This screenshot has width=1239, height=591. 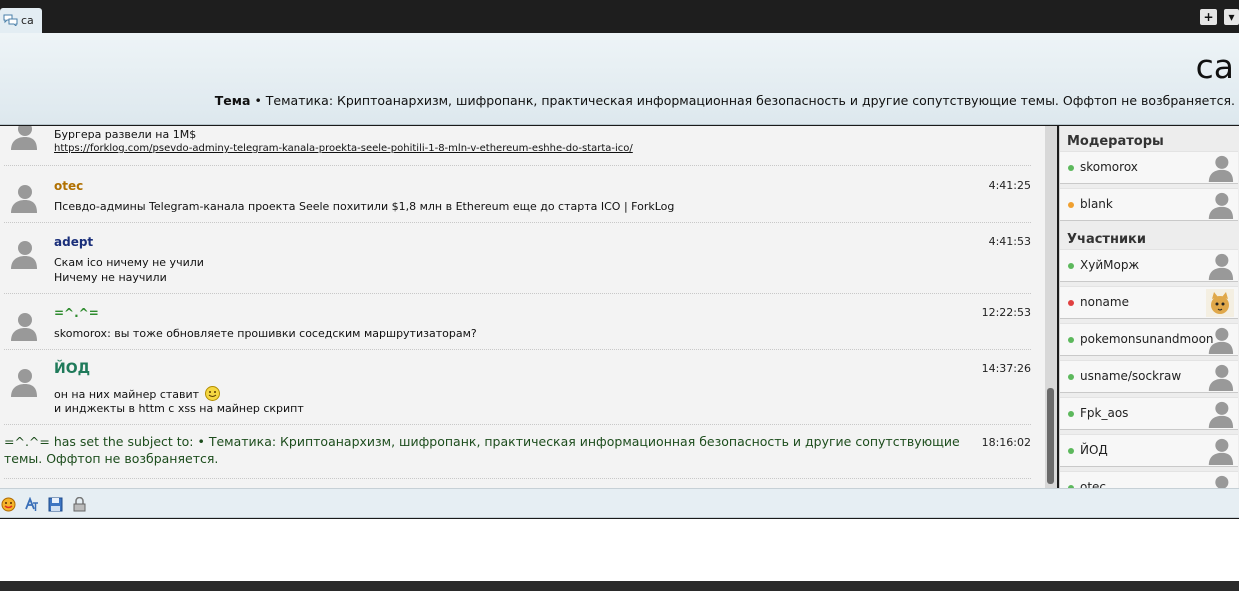 I want to click on member-name: Fpk_aos, so click(x=1104, y=413).